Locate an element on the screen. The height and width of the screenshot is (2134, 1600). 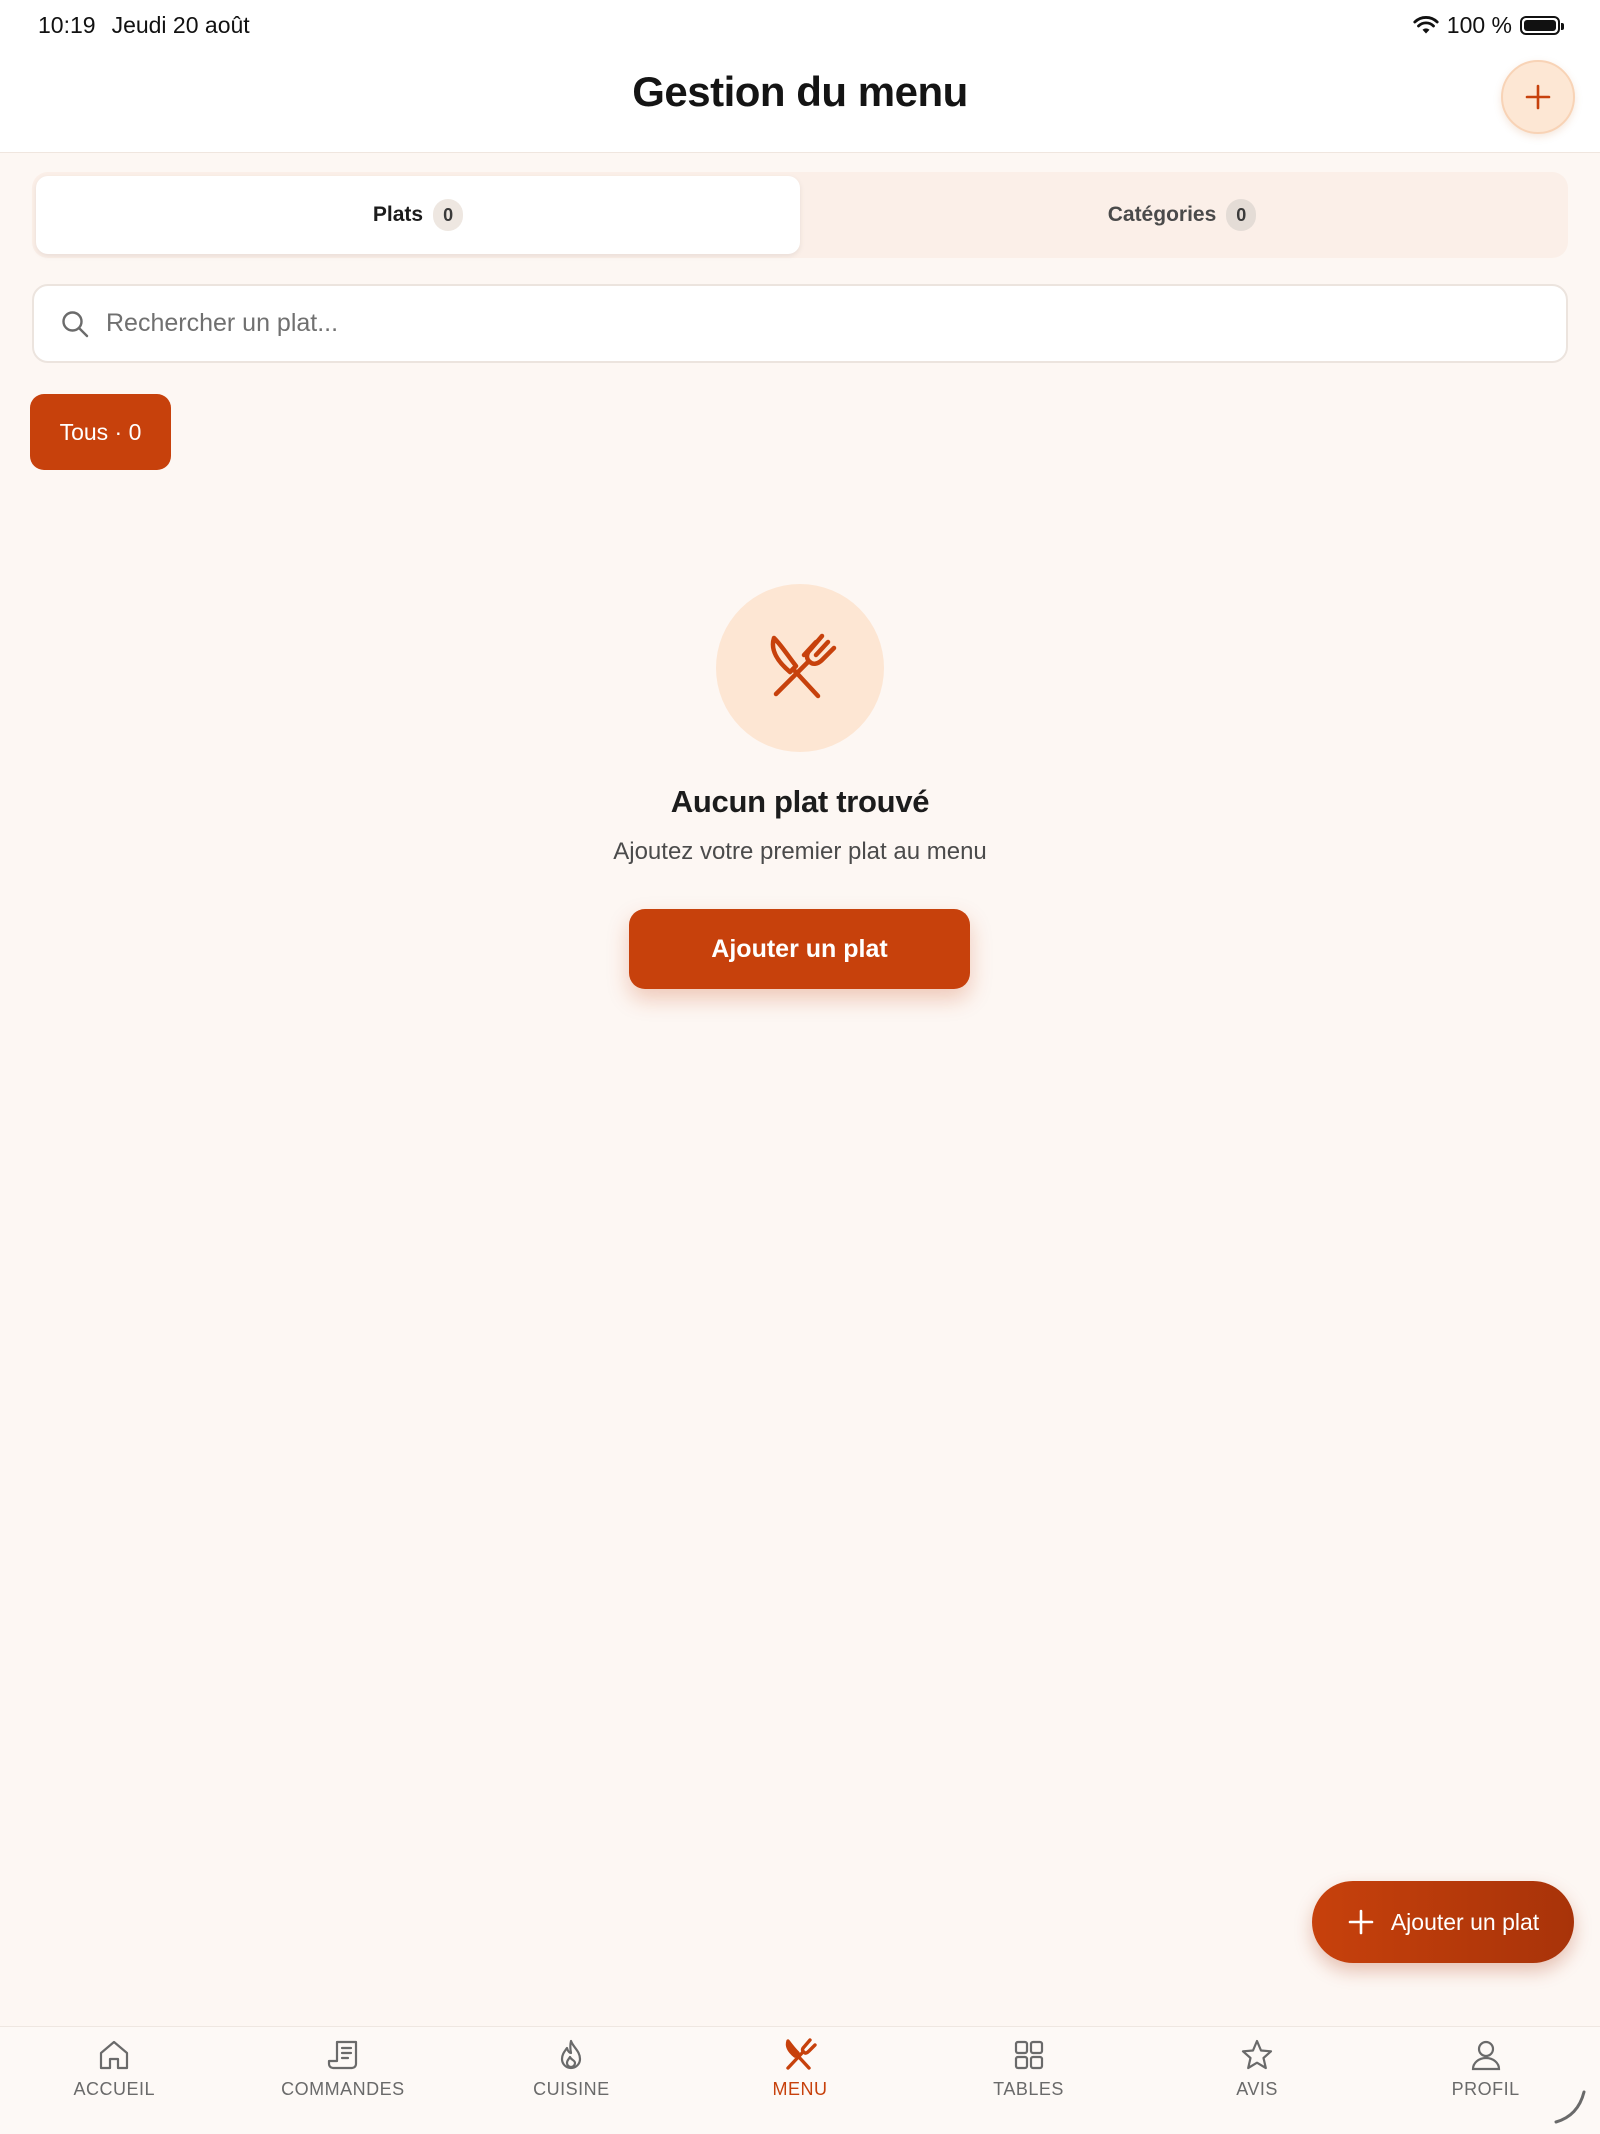
tab-plats: Plats 0 is located at coordinates (418, 215).